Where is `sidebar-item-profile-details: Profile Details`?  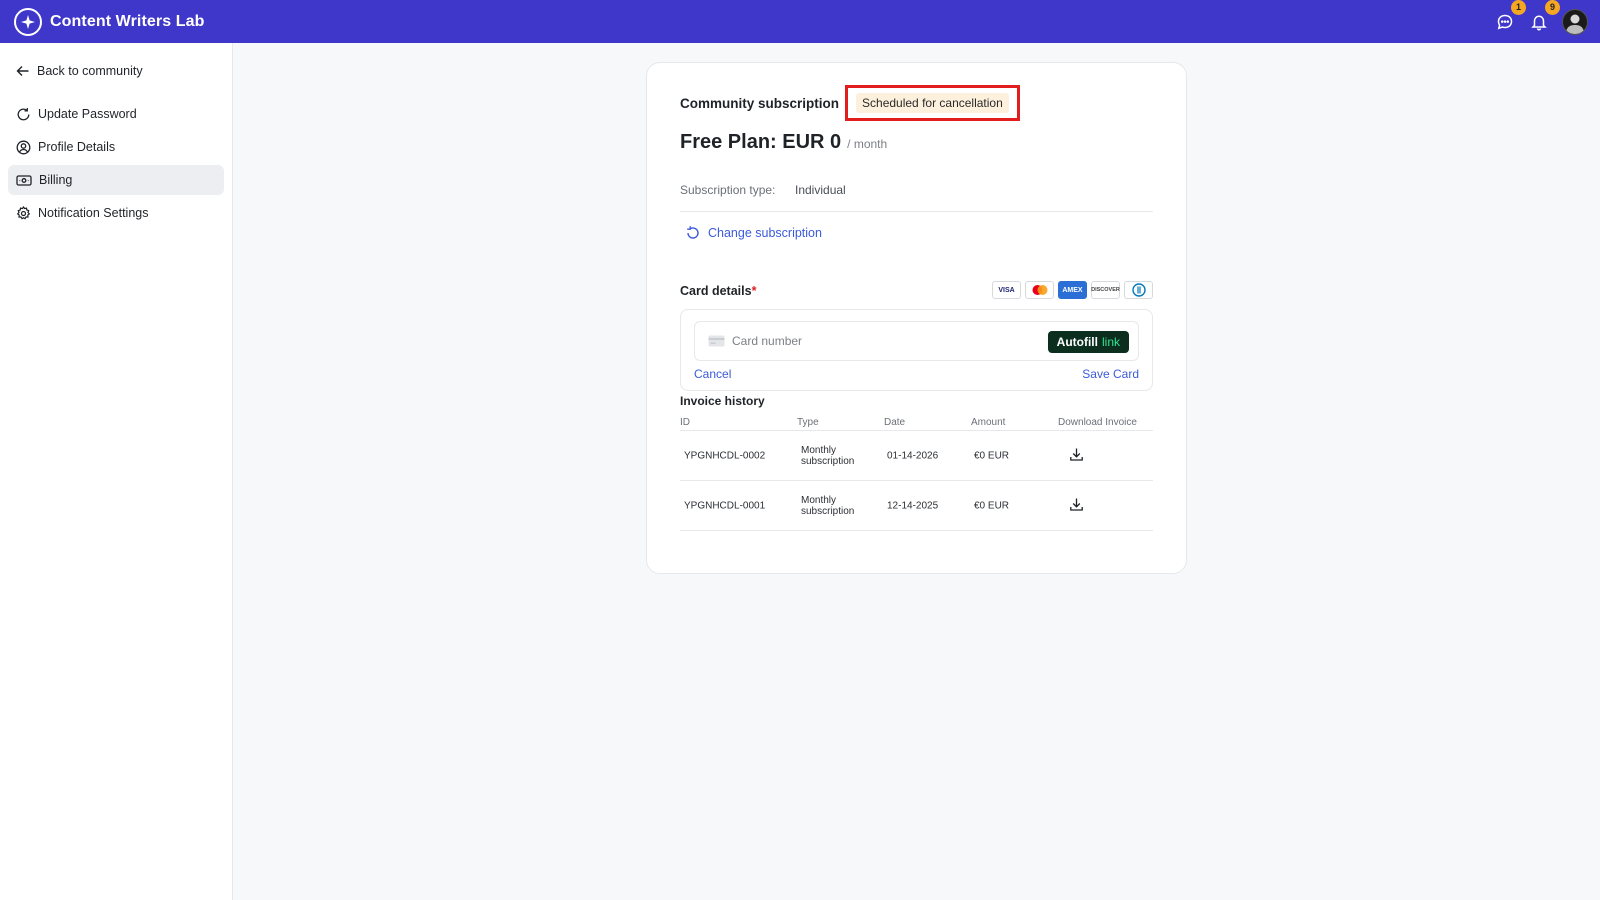 sidebar-item-profile-details: Profile Details is located at coordinates (116, 147).